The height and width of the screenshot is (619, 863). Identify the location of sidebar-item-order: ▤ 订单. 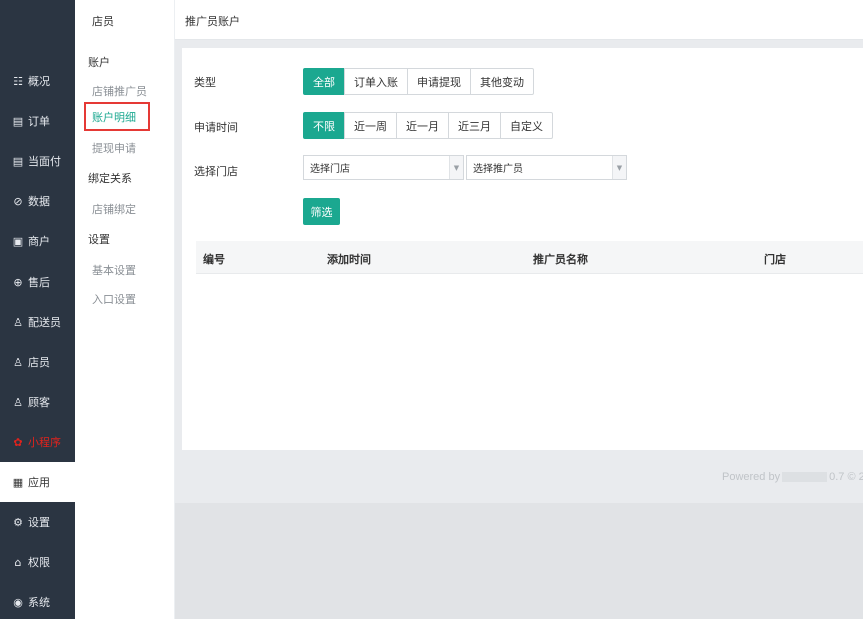
(37, 121).